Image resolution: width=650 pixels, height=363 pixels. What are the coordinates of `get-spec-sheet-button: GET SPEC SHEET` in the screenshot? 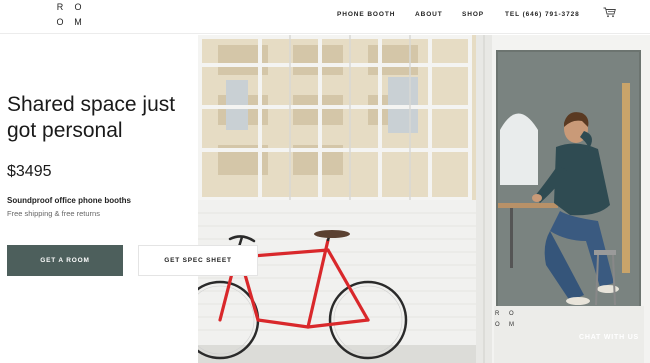 It's located at (198, 260).